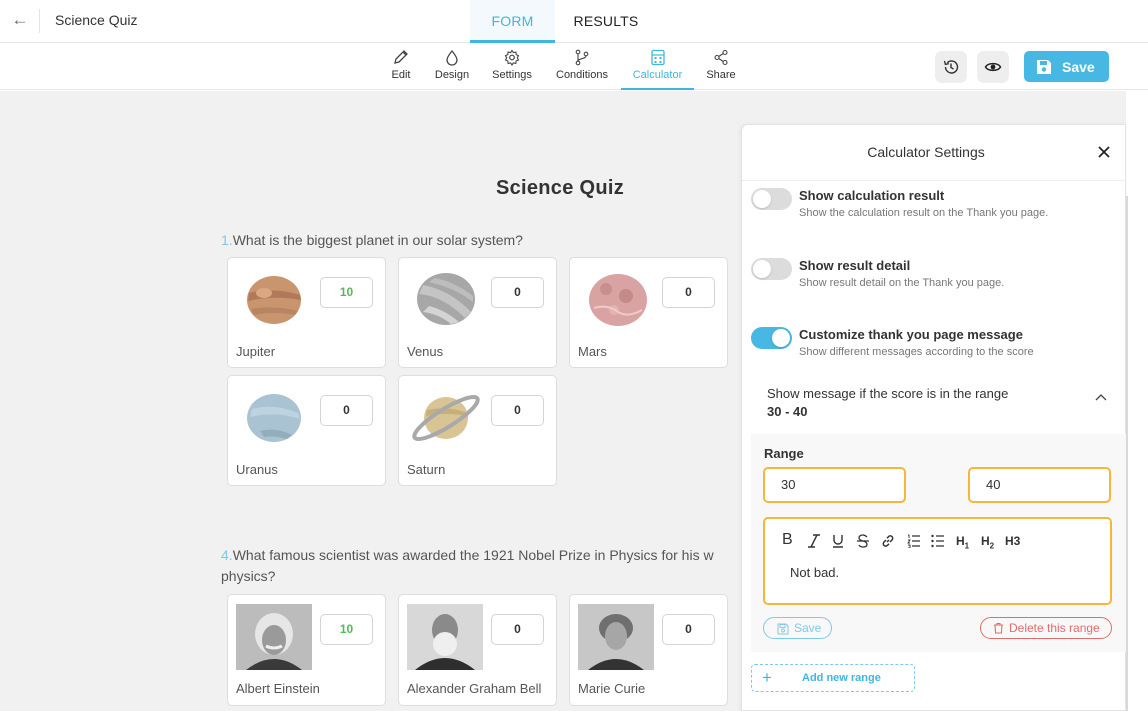 The image size is (1148, 711). Describe the element at coordinates (657, 75) in the screenshot. I see `tool-calculator-label: Calculator` at that location.